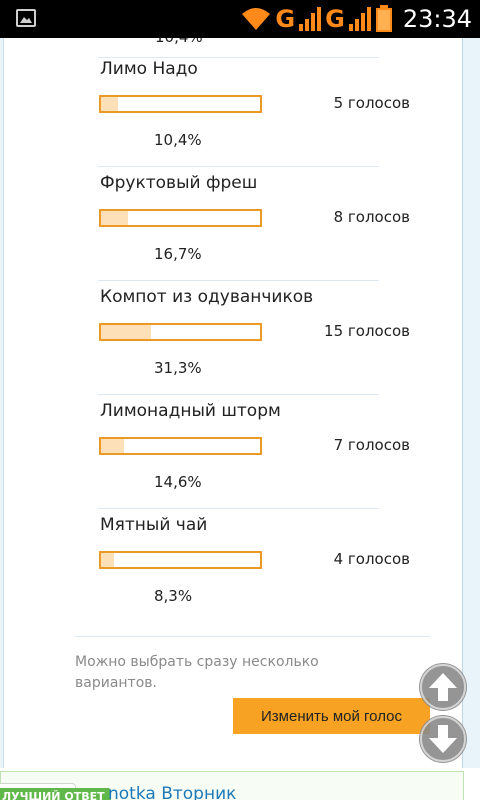  What do you see at coordinates (154, 525) in the screenshot?
I see `poll-option-title: Мятный чай` at bounding box center [154, 525].